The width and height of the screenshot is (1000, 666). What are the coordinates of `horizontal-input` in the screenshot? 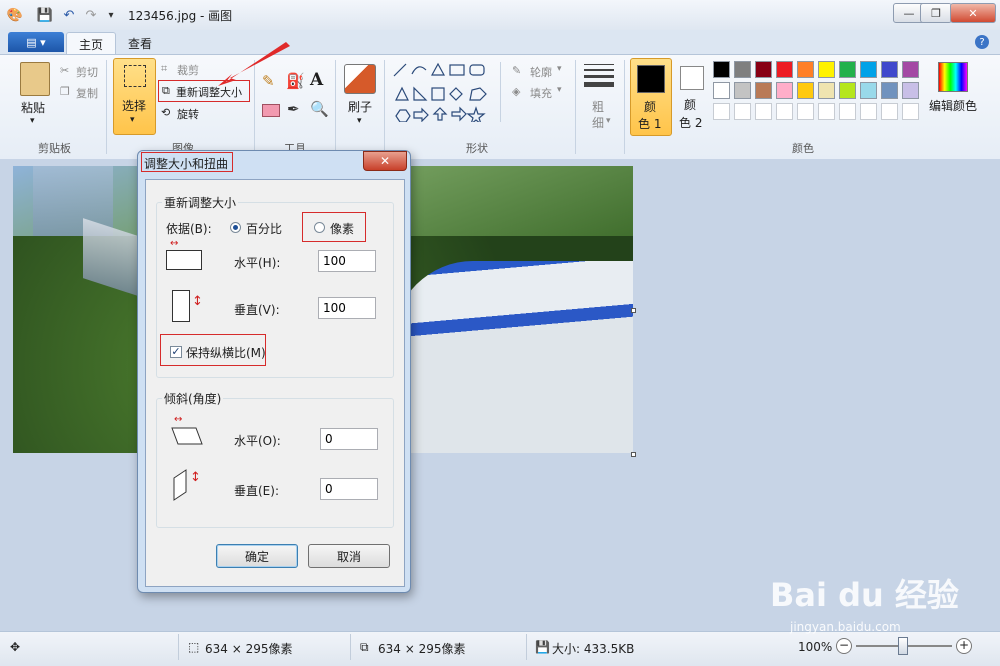 It's located at (347, 261).